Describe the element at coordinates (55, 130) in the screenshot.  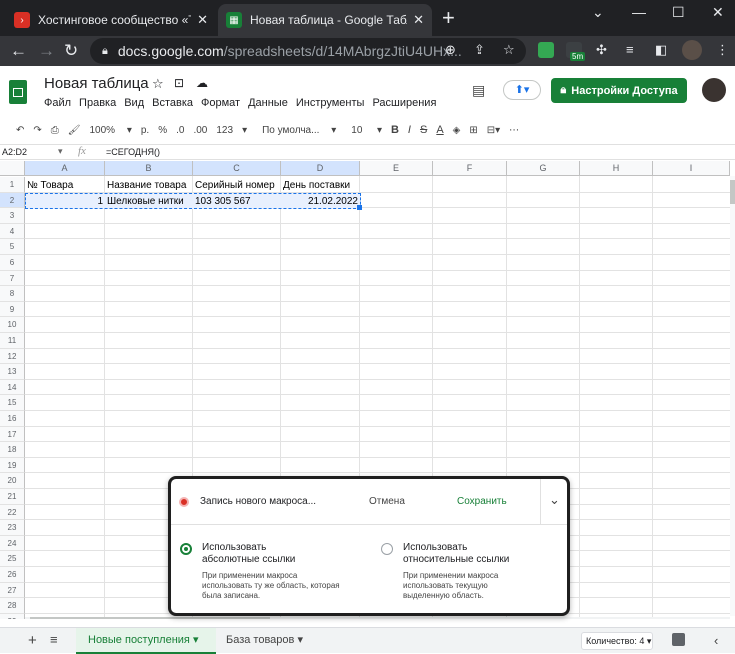
I see `print-icon: ⎙` at that location.